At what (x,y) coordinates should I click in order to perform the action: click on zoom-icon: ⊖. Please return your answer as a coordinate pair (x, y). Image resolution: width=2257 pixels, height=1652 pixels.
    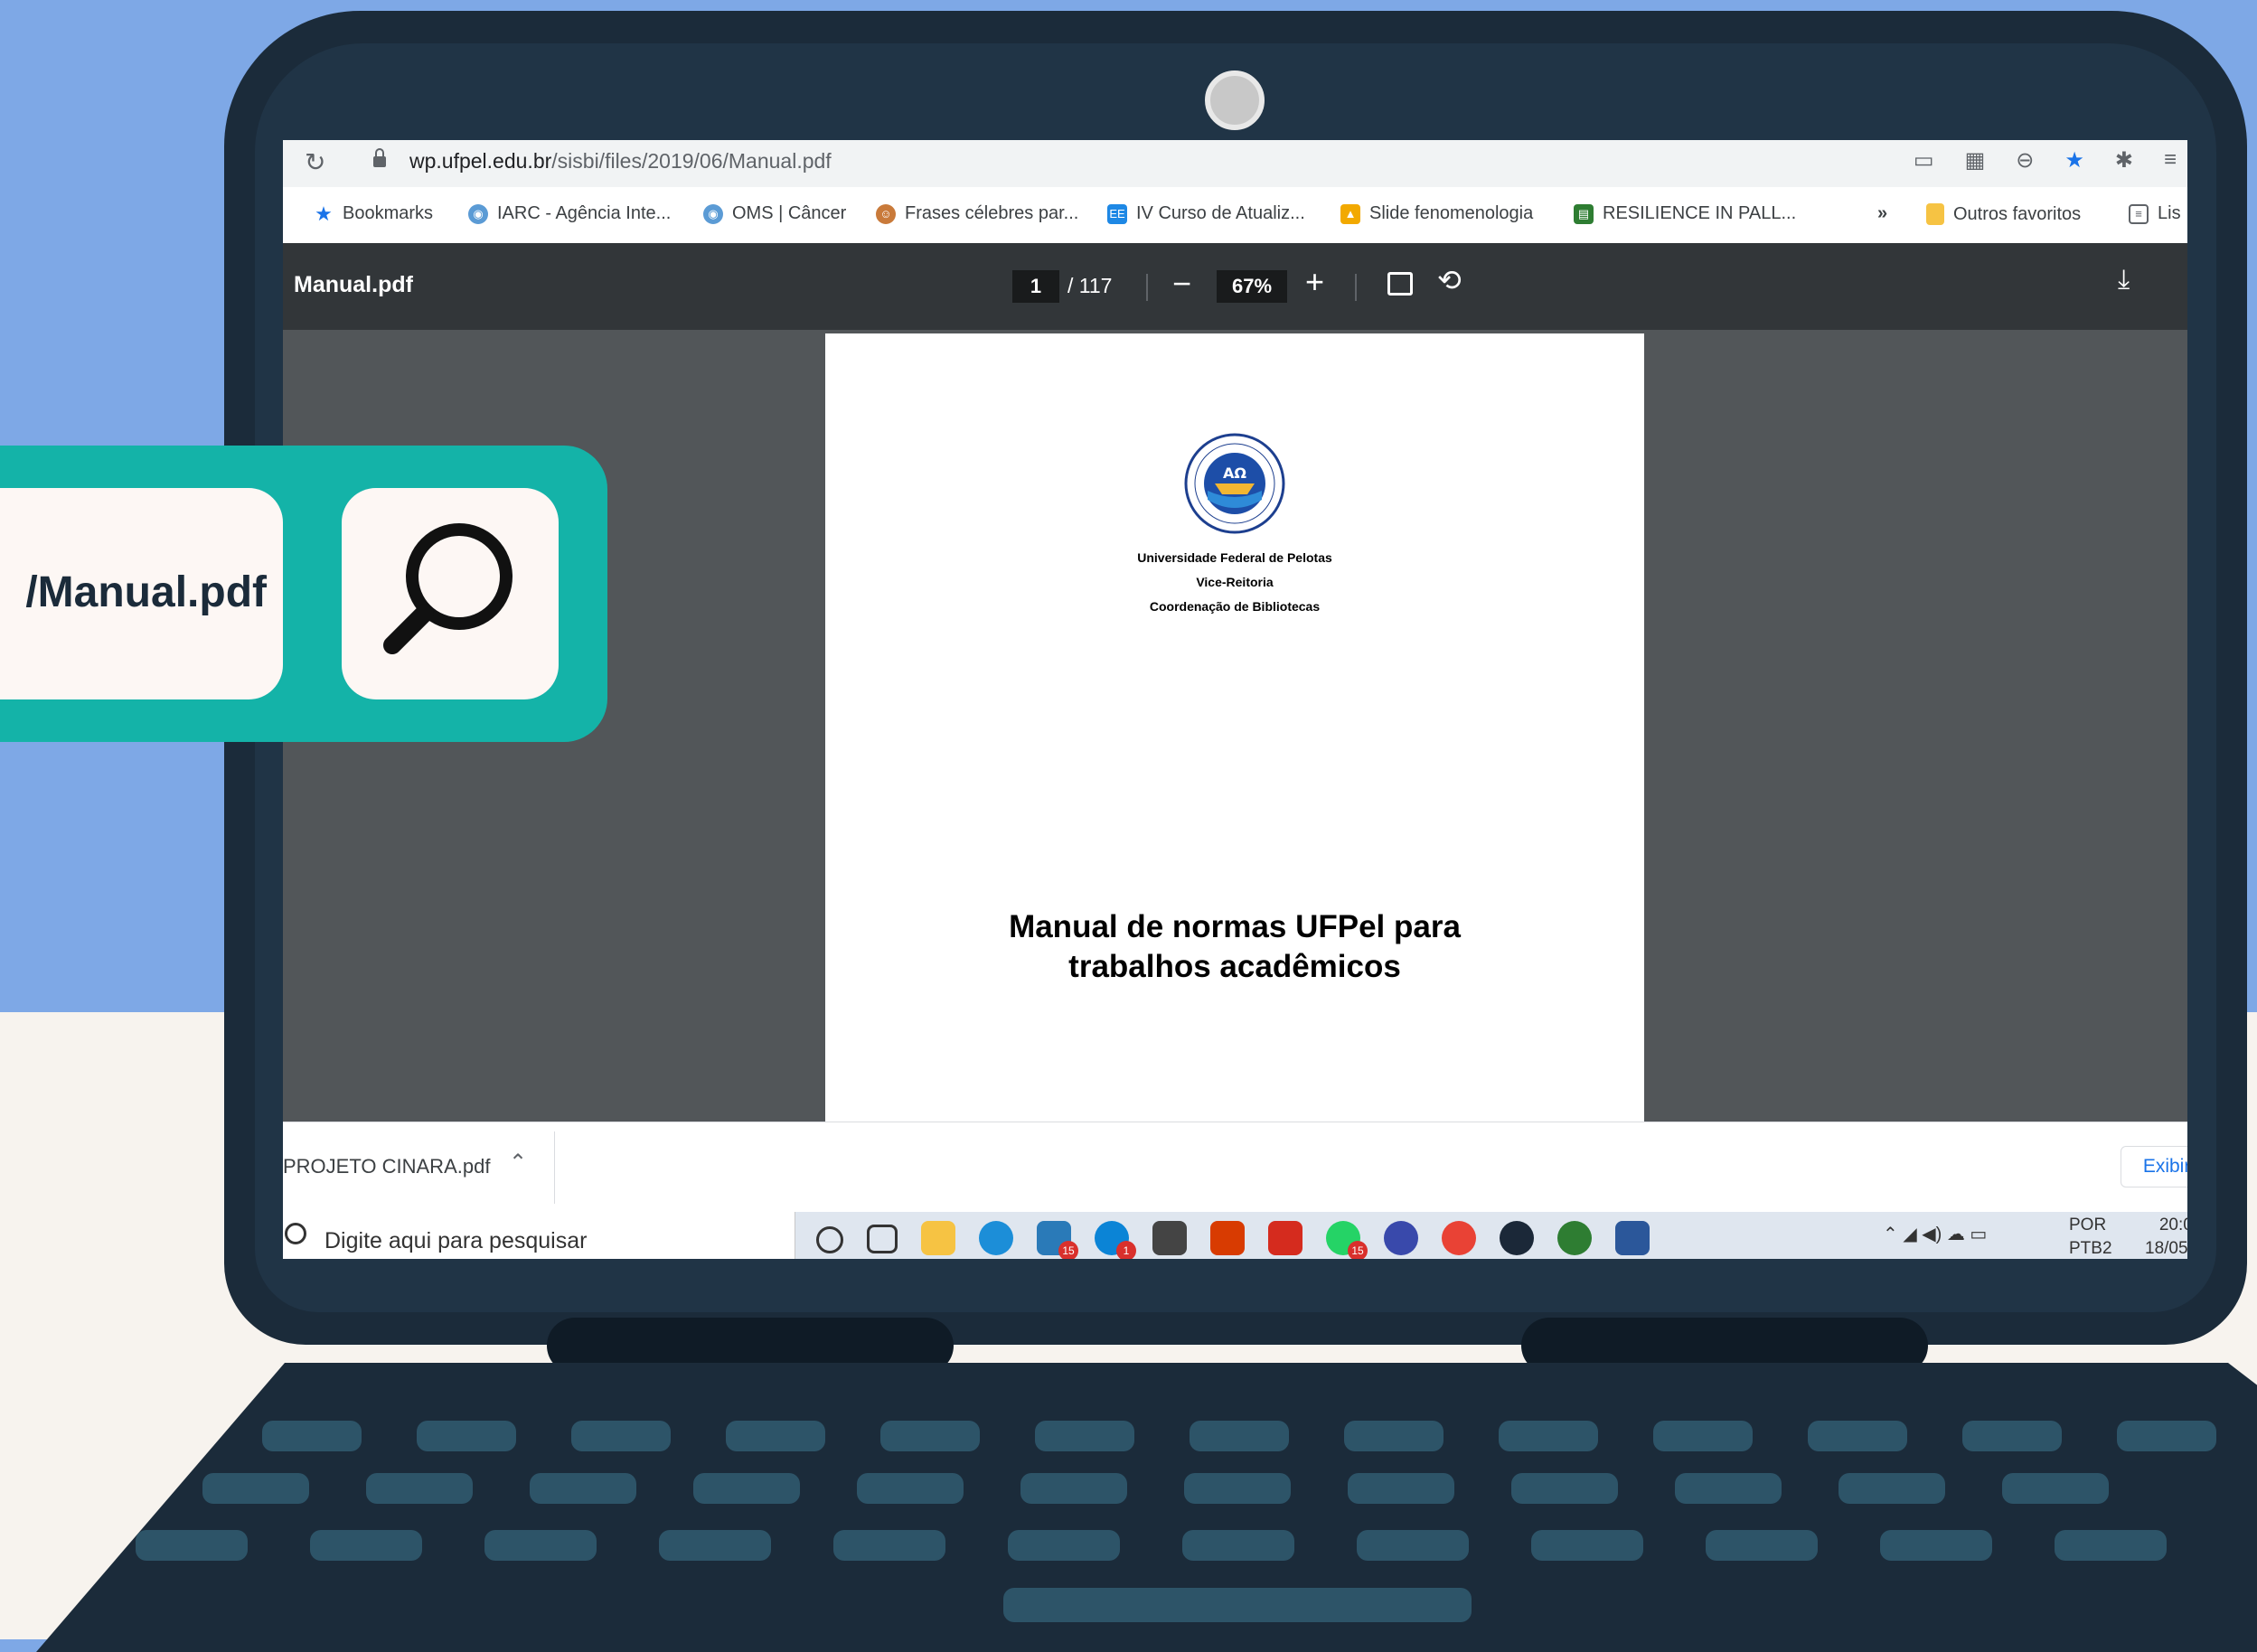
    Looking at the image, I should click on (2025, 160).